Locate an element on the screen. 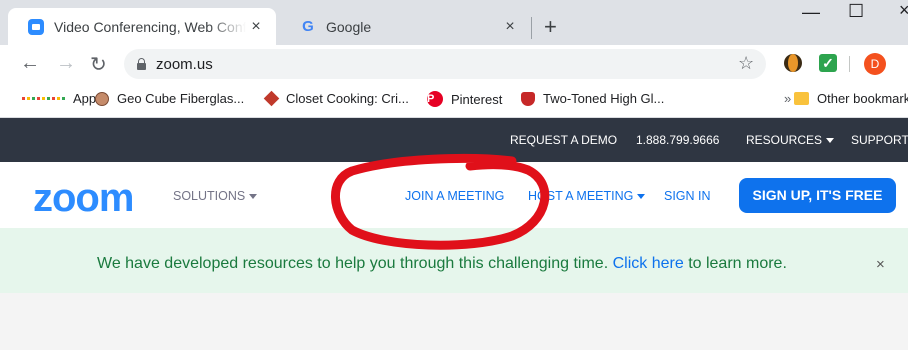 The image size is (908, 350). folder-icon is located at coordinates (801, 98).